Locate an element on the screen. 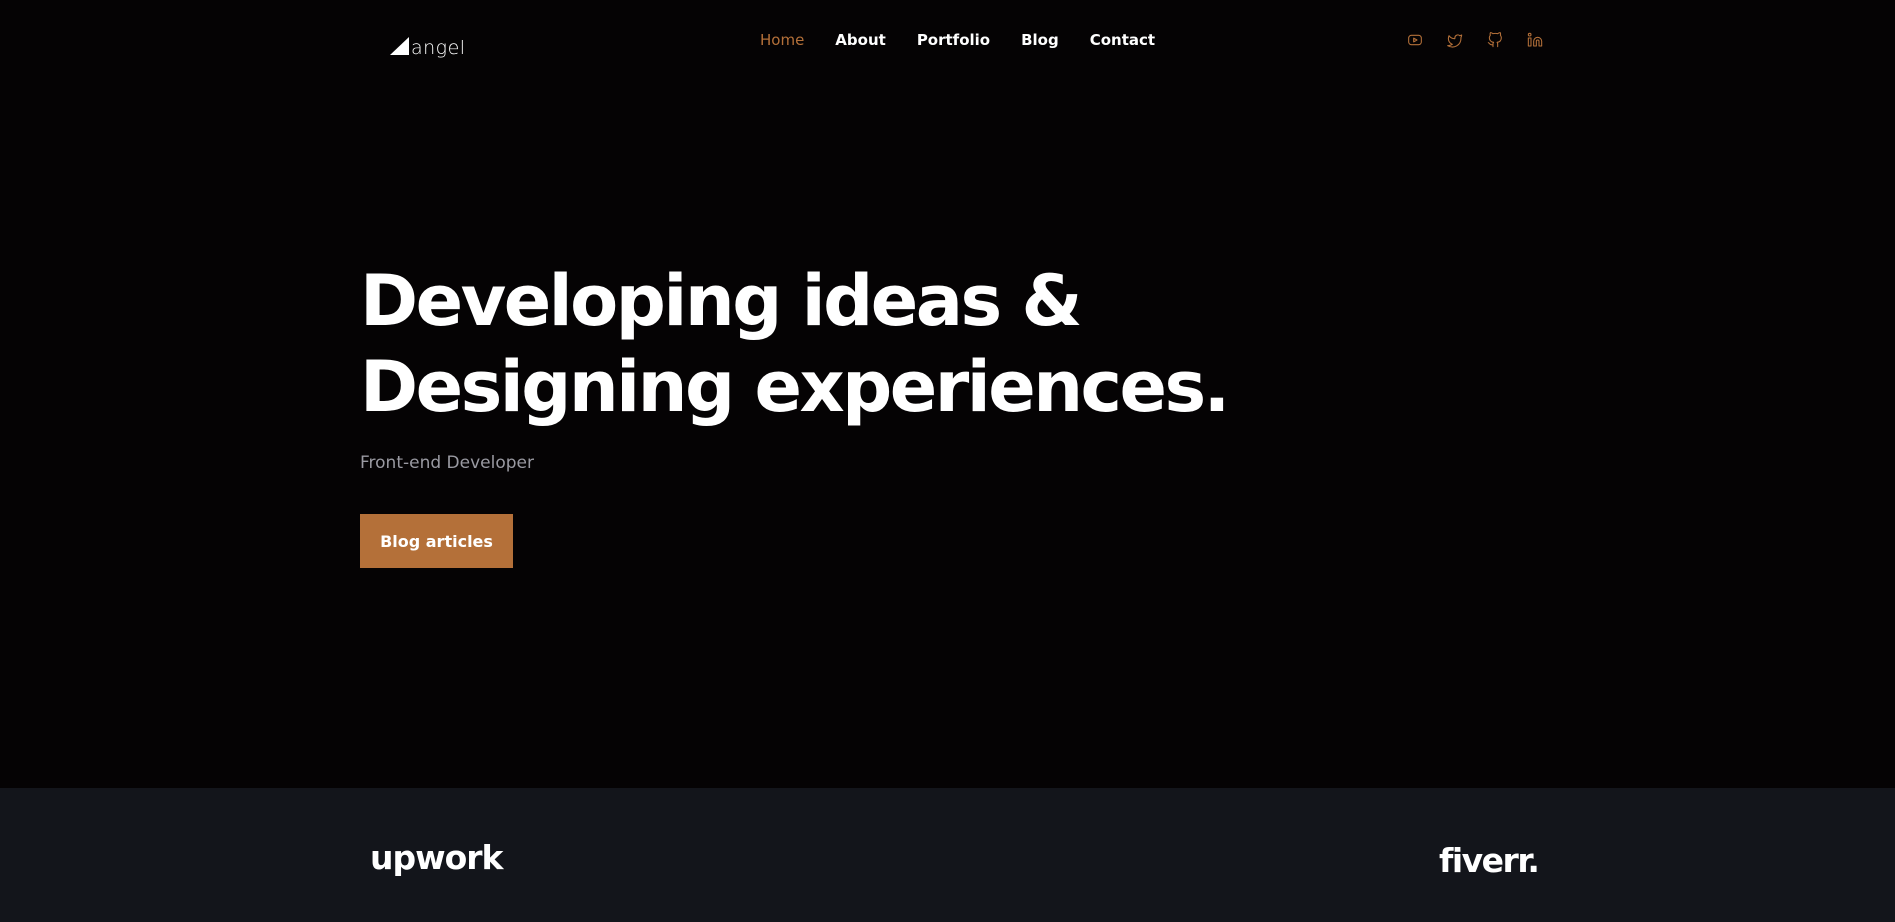  site-logo: angel is located at coordinates (428, 46).